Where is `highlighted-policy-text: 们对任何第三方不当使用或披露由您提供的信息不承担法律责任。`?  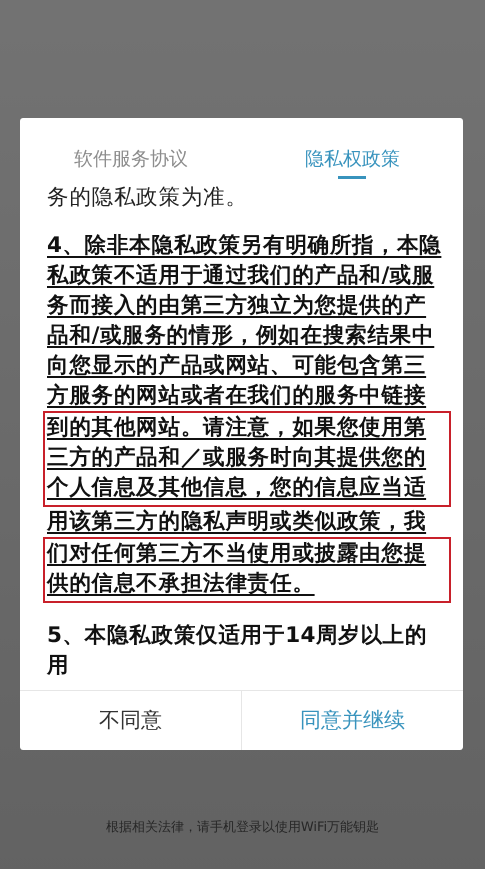
highlighted-policy-text: 们对任何第三方不当使用或披露由您提供的信息不承担法律责任。 is located at coordinates (247, 570).